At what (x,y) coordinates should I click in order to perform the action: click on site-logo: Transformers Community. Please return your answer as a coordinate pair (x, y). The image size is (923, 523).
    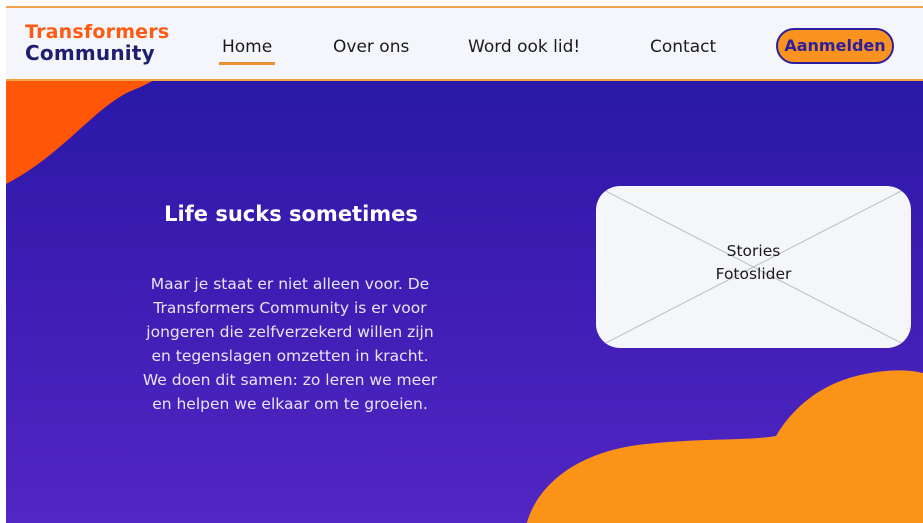
    Looking at the image, I should click on (97, 43).